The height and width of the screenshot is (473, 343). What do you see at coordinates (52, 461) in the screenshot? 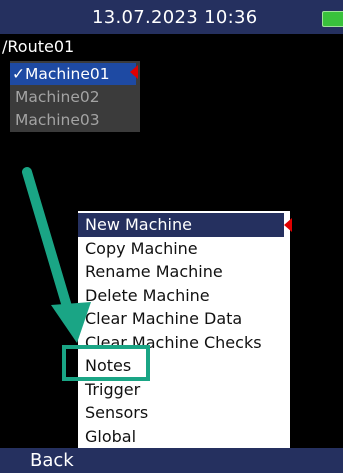
I see `back-button: Back` at bounding box center [52, 461].